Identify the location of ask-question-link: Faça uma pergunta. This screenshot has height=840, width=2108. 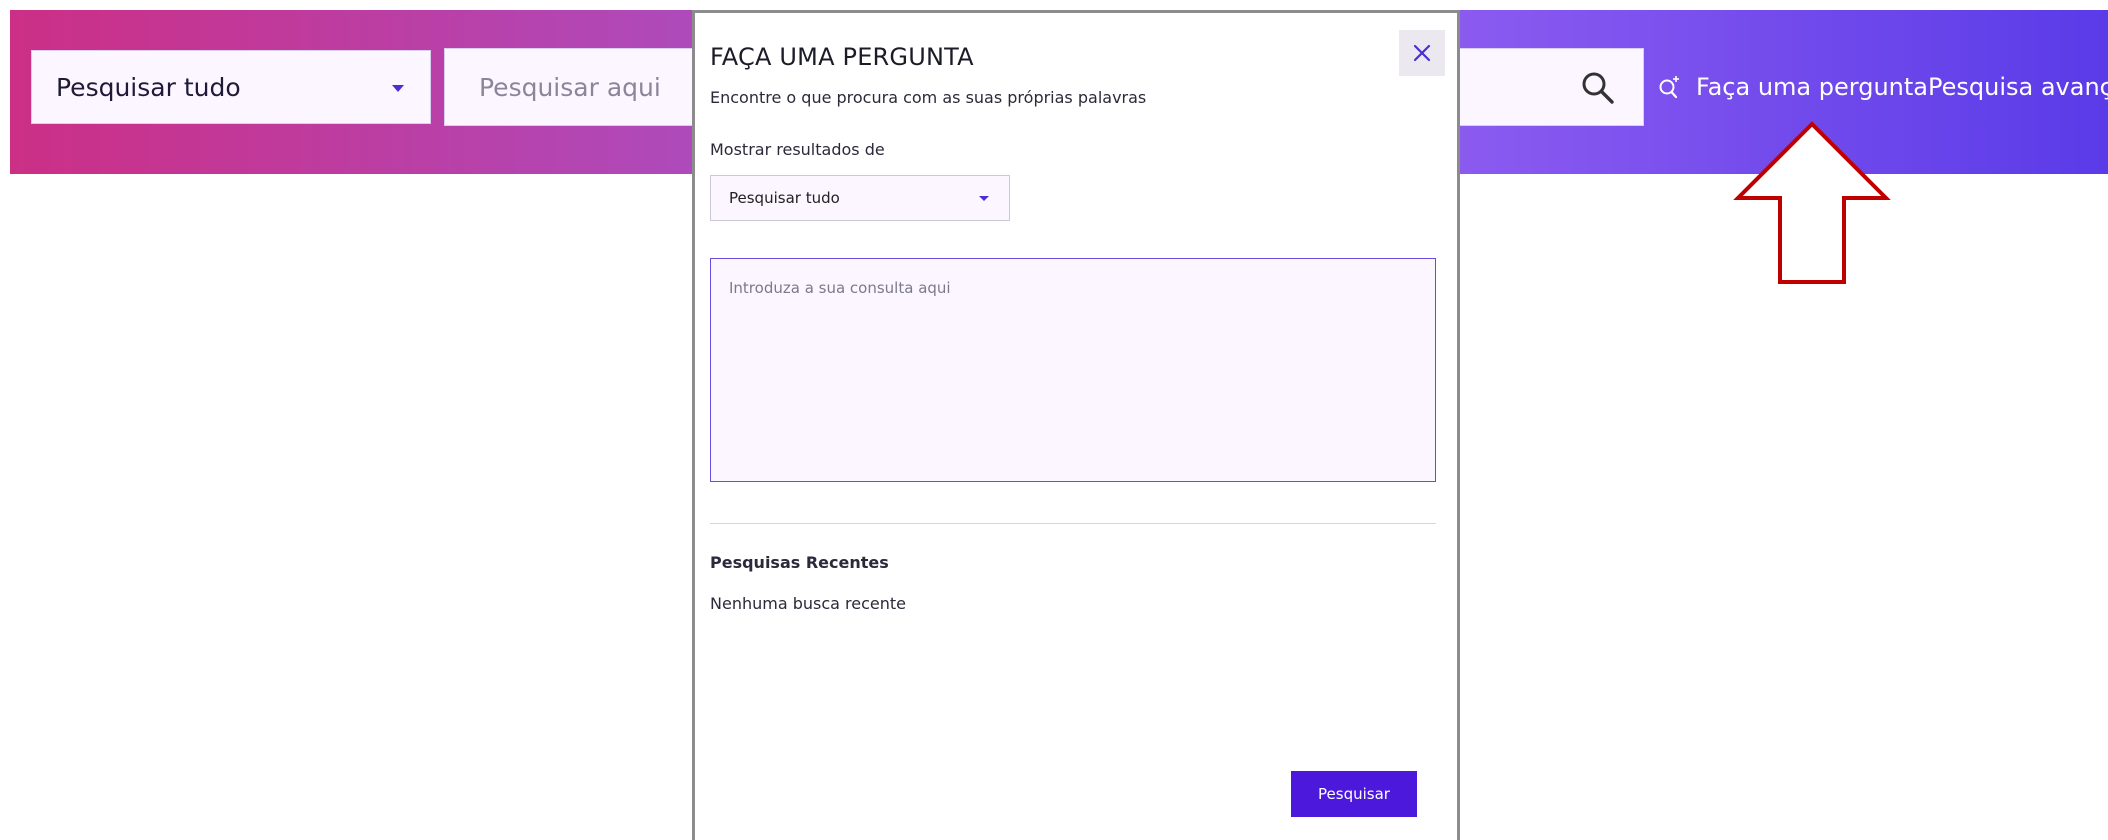
(1793, 87).